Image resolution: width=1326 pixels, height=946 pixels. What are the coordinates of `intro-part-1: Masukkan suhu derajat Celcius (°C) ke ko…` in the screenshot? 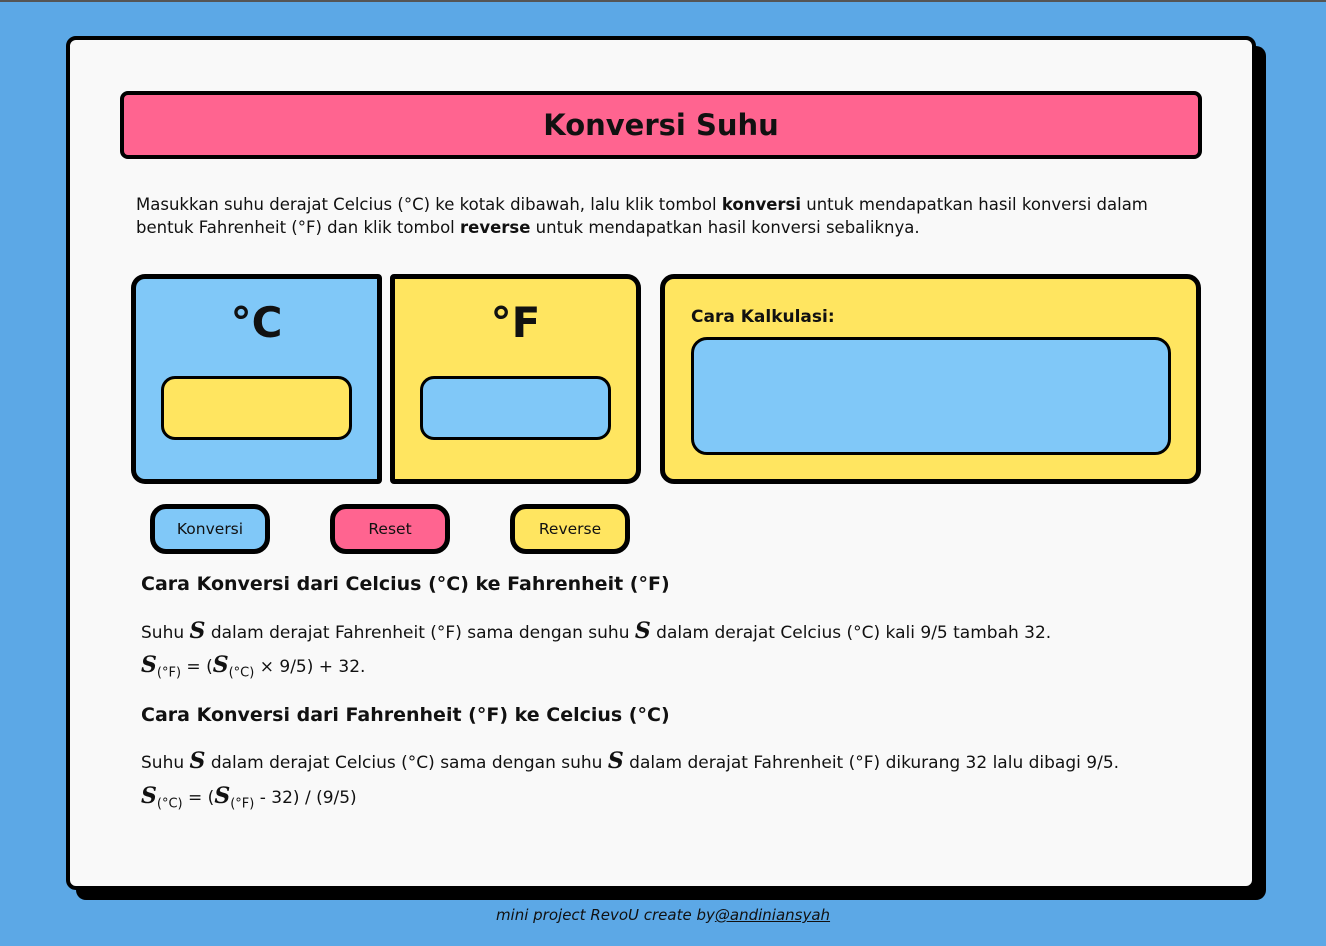 It's located at (429, 204).